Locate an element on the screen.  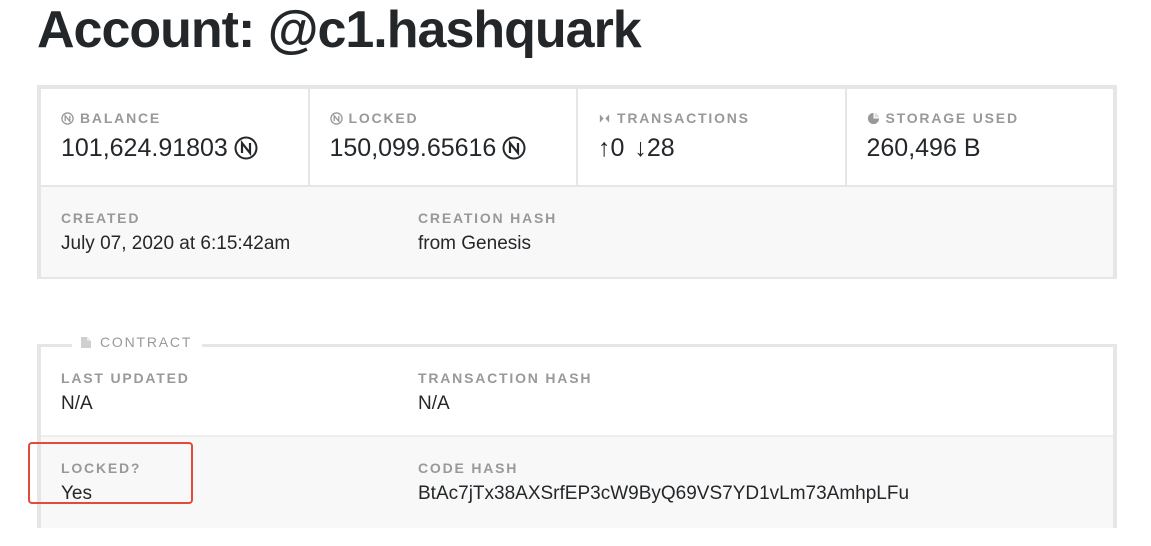
transaction-hash-field: TRANSACTION HASH N/A is located at coordinates (596, 402).